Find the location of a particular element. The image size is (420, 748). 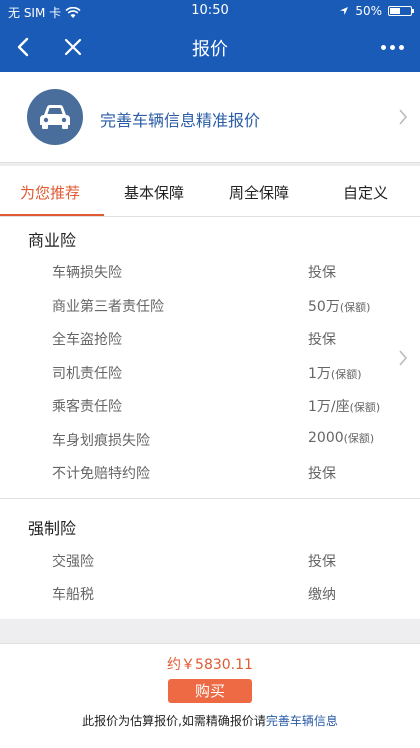

item-value: 缴纳 is located at coordinates (322, 595).